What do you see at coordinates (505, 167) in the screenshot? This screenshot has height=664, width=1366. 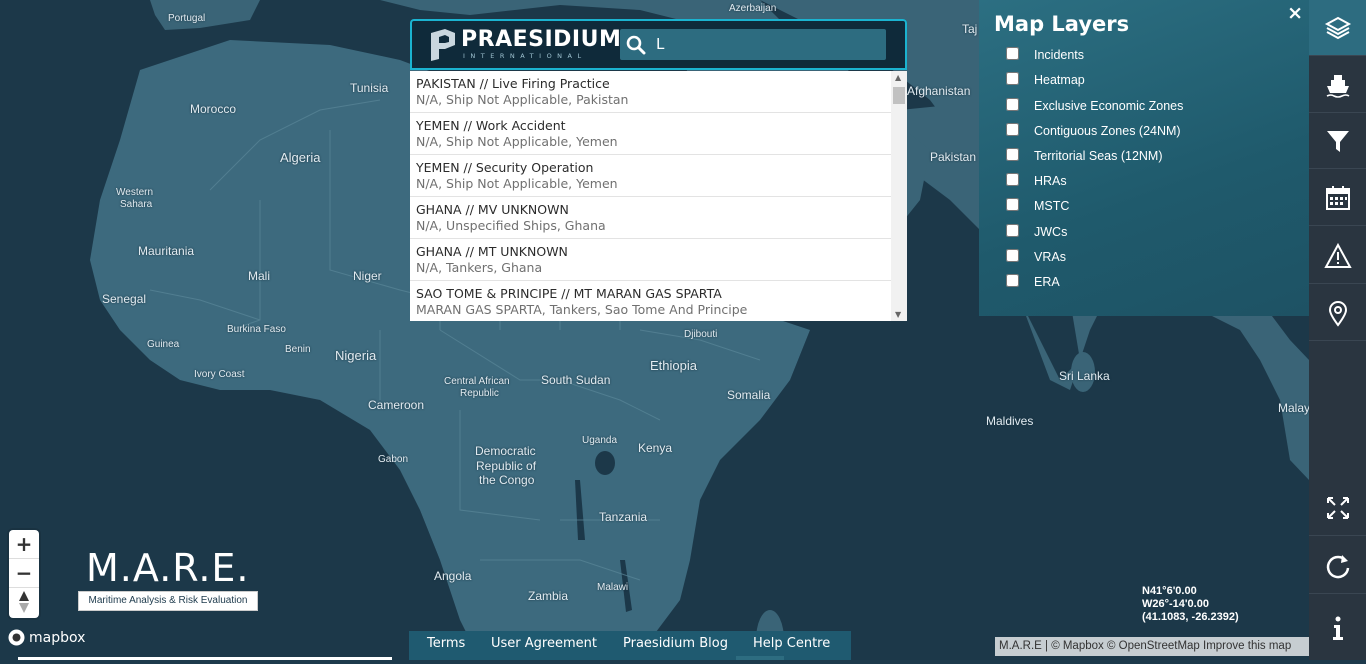 I see `search-result-title: YEMEN // Security Operation` at bounding box center [505, 167].